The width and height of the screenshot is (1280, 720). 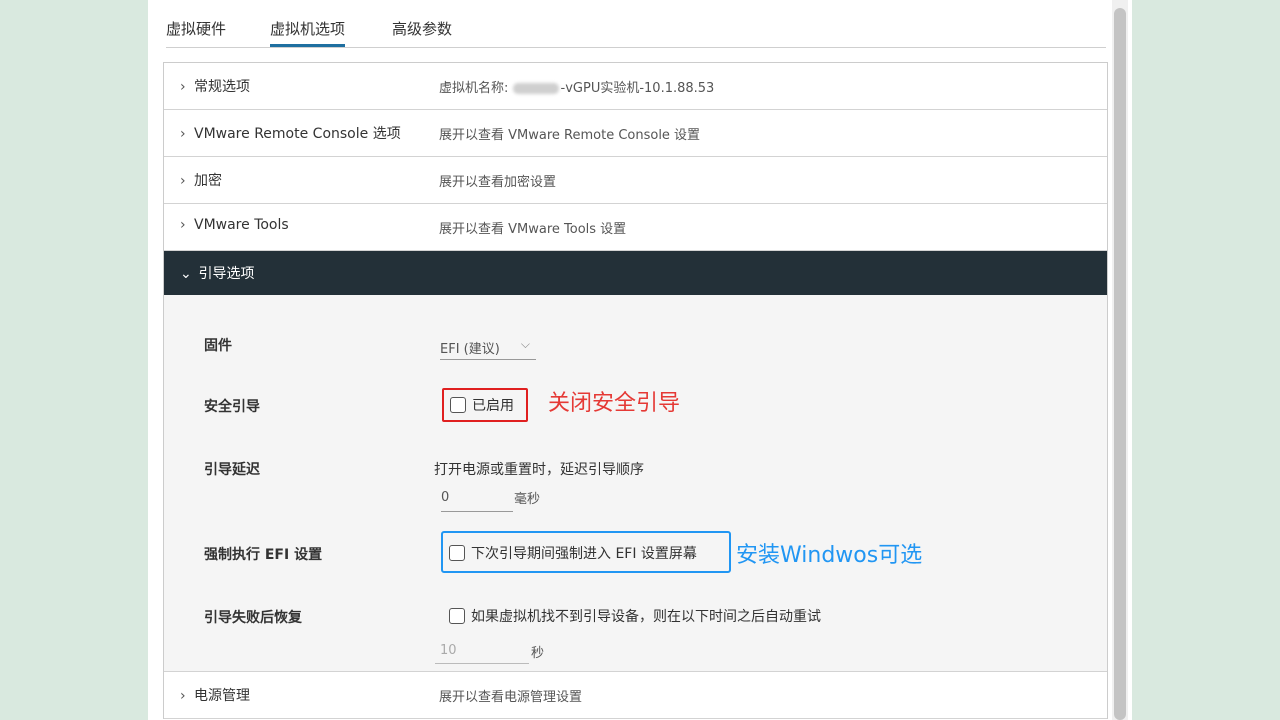 What do you see at coordinates (511, 697) in the screenshot?
I see `row-value: 展开以查看电源管理设置` at bounding box center [511, 697].